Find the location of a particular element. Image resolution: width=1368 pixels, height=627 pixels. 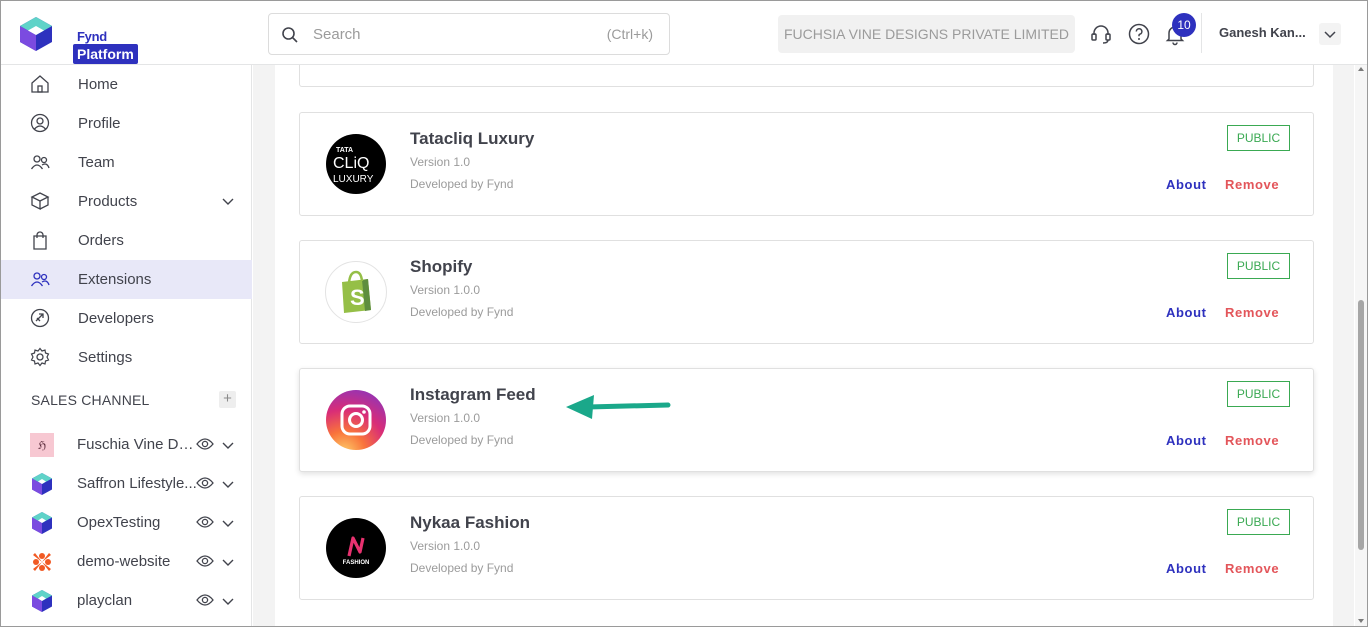

search-input: Search is located at coordinates (337, 34).